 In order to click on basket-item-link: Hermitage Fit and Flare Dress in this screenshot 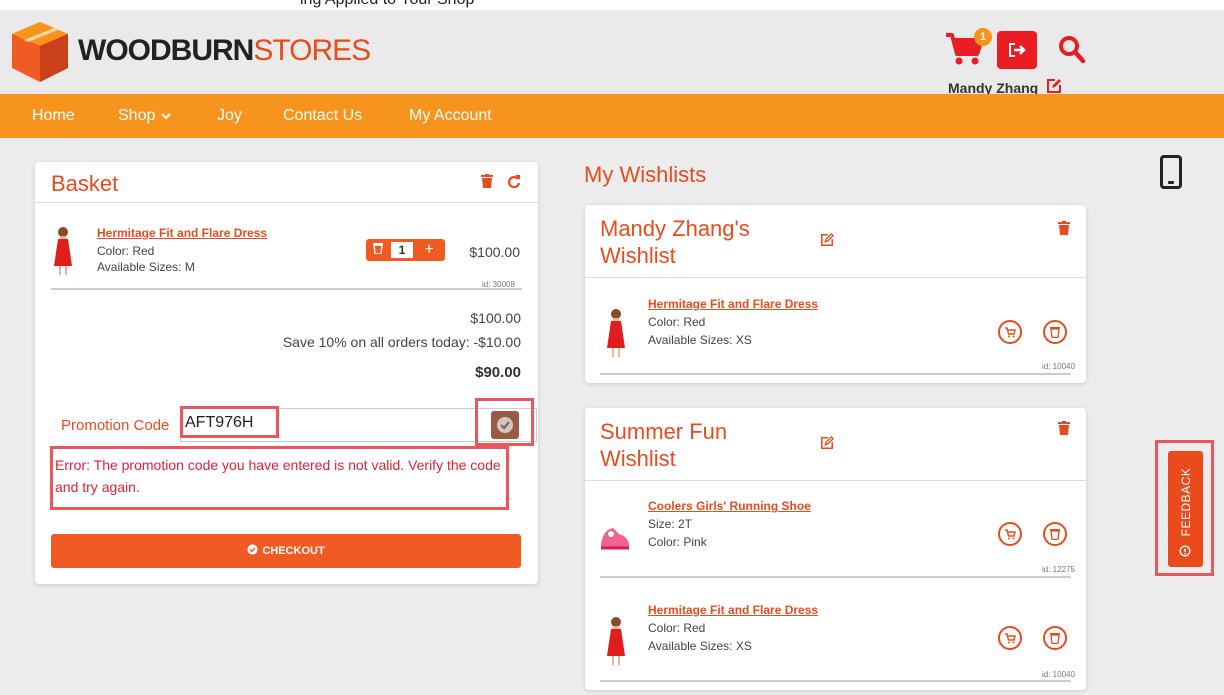, I will do `click(182, 233)`.